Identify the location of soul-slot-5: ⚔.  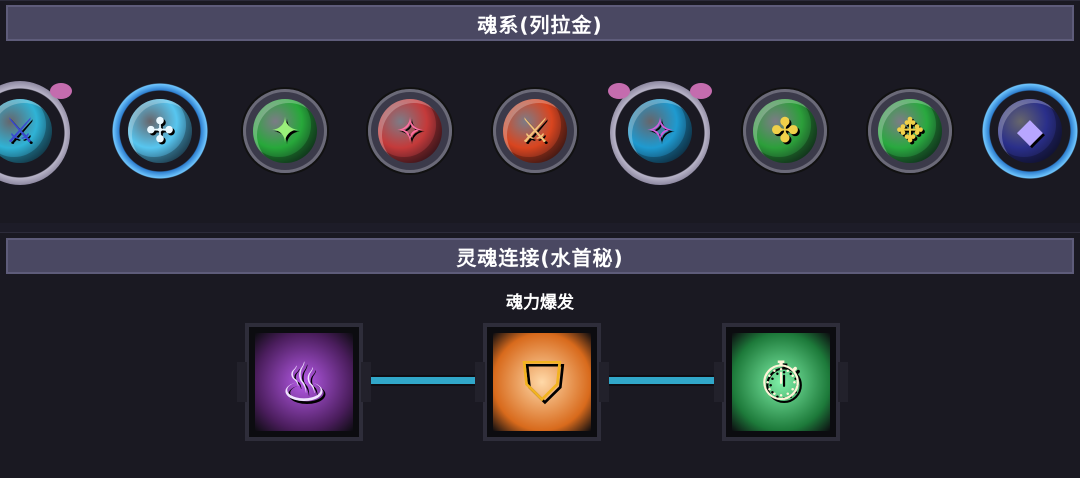
(535, 136).